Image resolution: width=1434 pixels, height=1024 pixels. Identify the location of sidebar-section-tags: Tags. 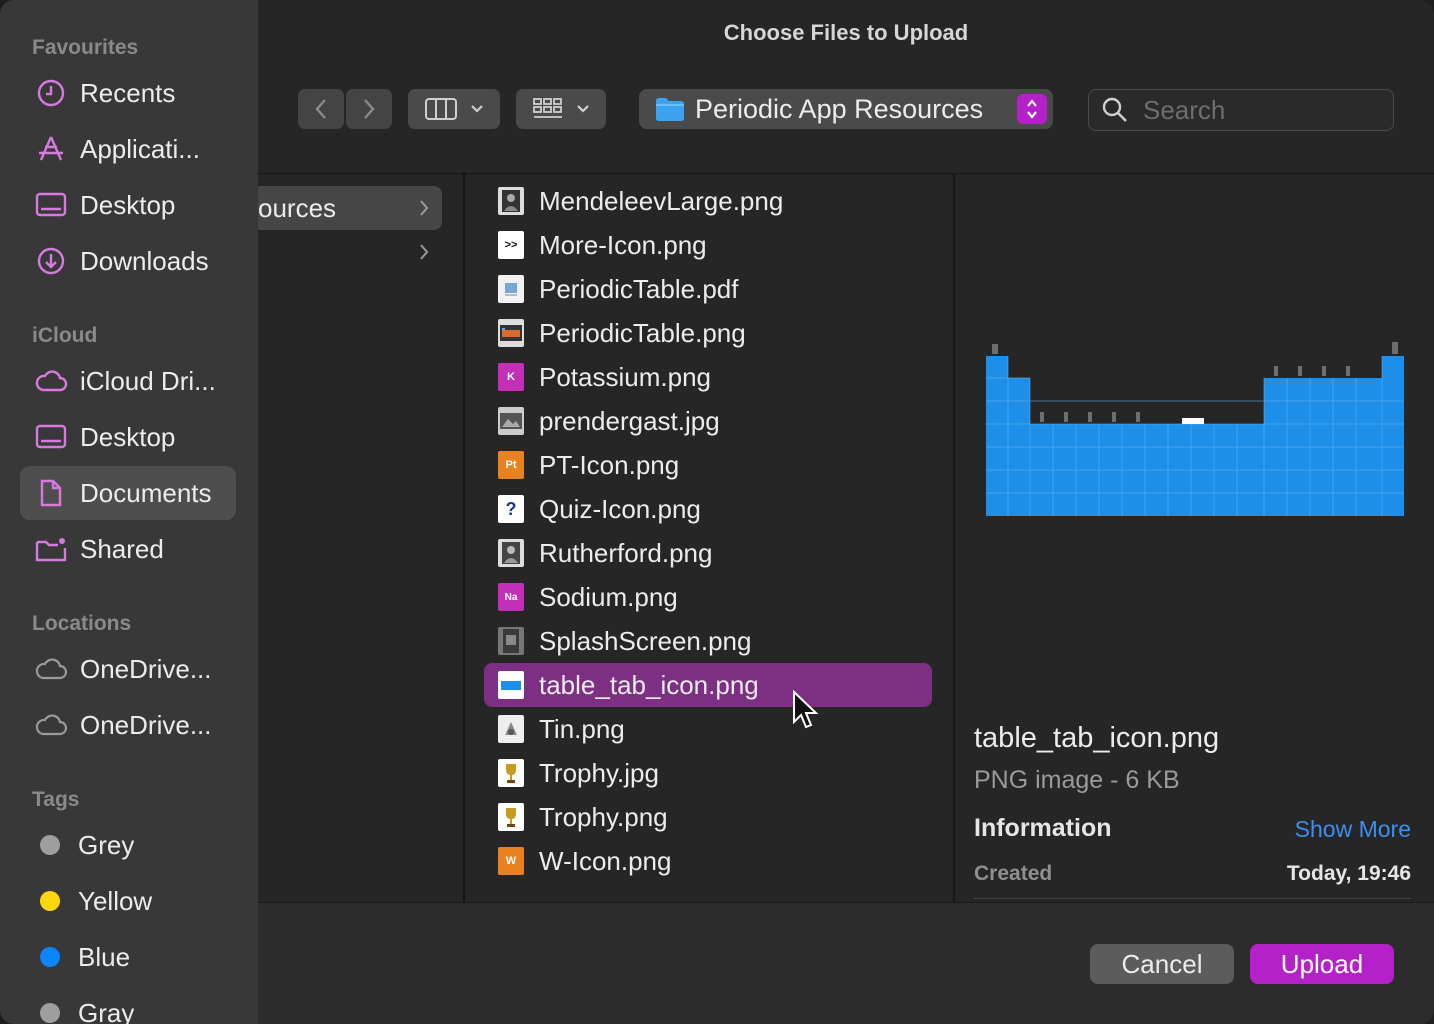
(56, 799).